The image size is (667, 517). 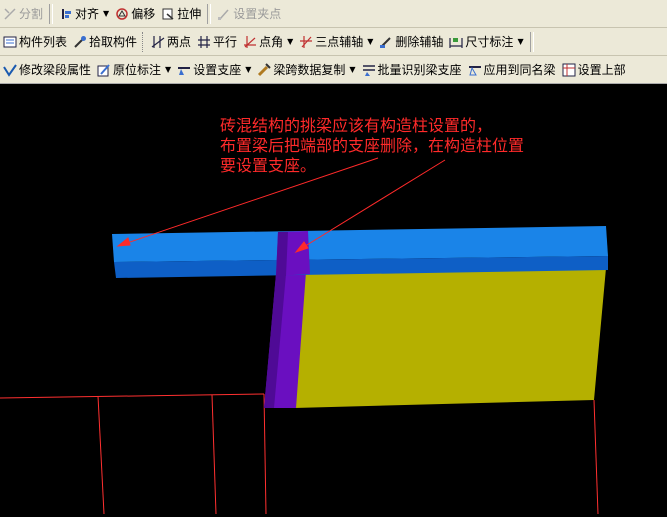 I want to click on pick-component-button: 拾取构件, so click(x=105, y=42).